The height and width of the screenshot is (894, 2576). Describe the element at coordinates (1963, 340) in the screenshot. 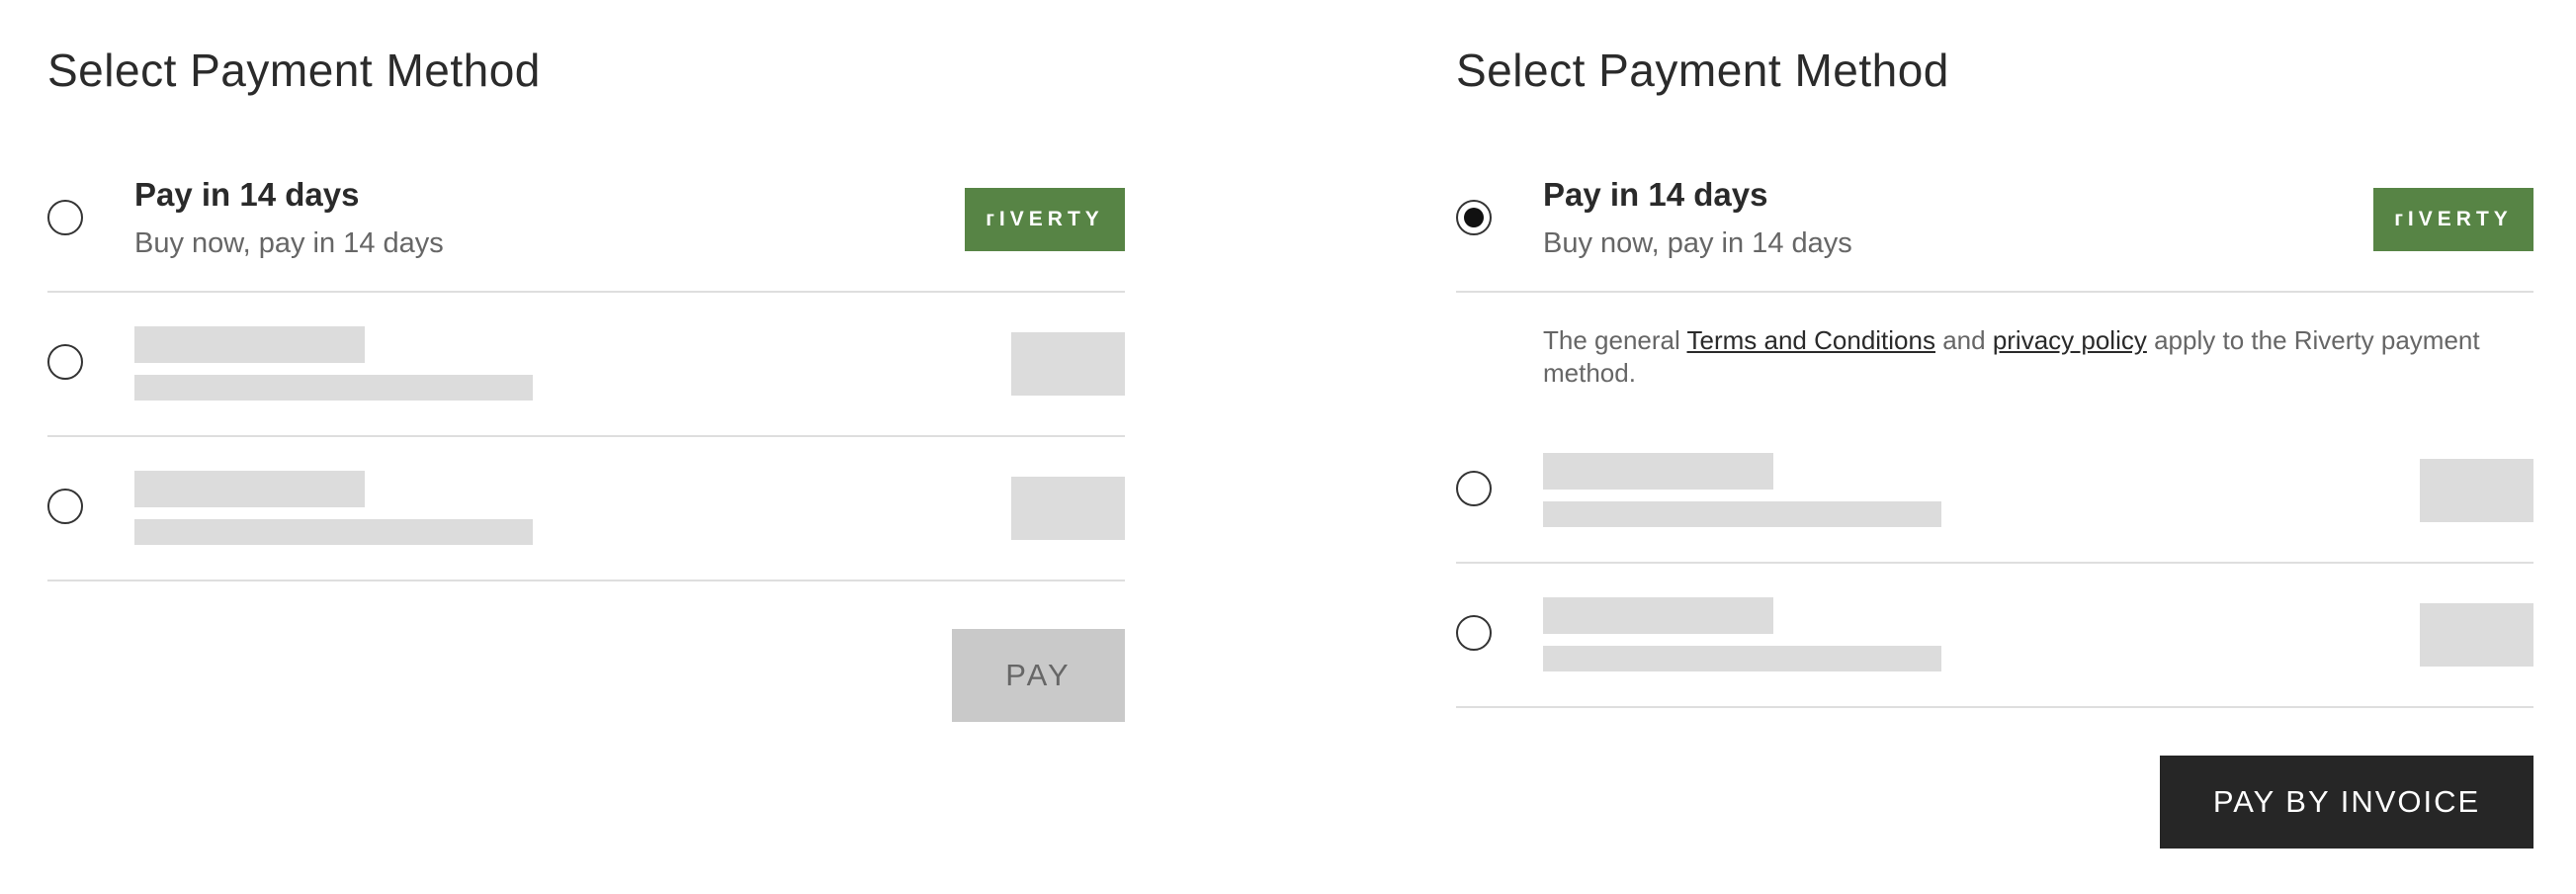

I see `terms-middle: and` at that location.